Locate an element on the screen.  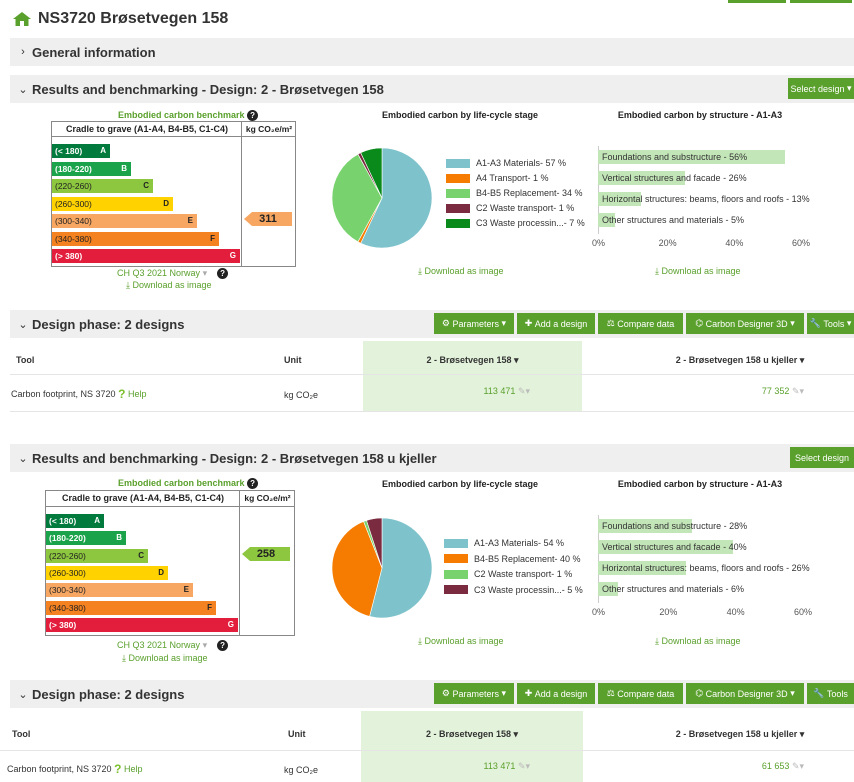
tools-label: Tools is located at coordinates (837, 693).